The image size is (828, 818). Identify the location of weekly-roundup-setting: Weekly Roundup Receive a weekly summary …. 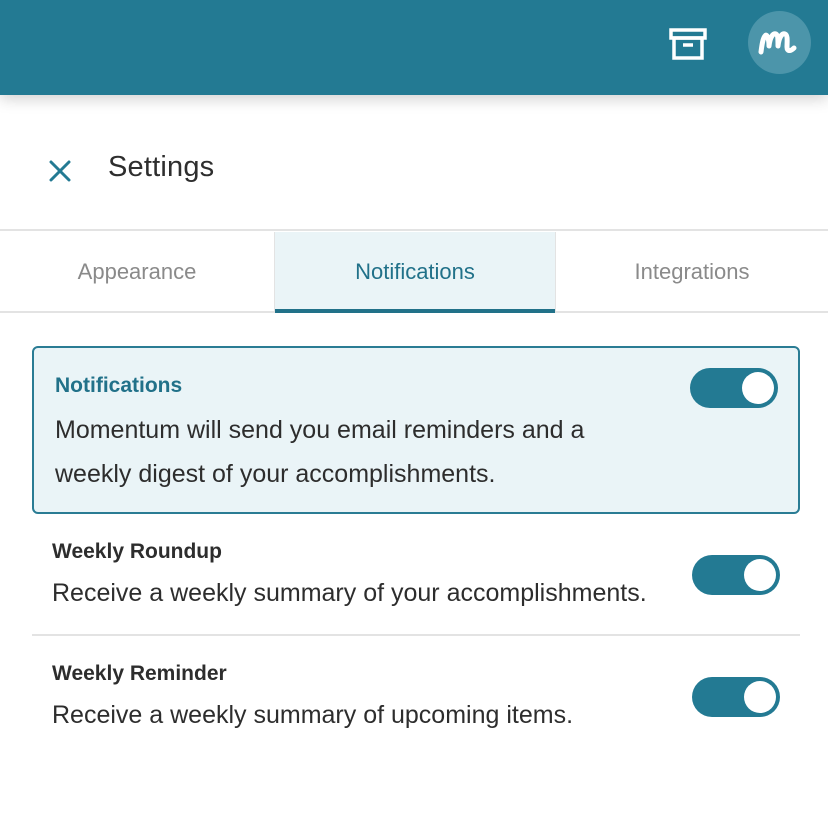
(416, 576).